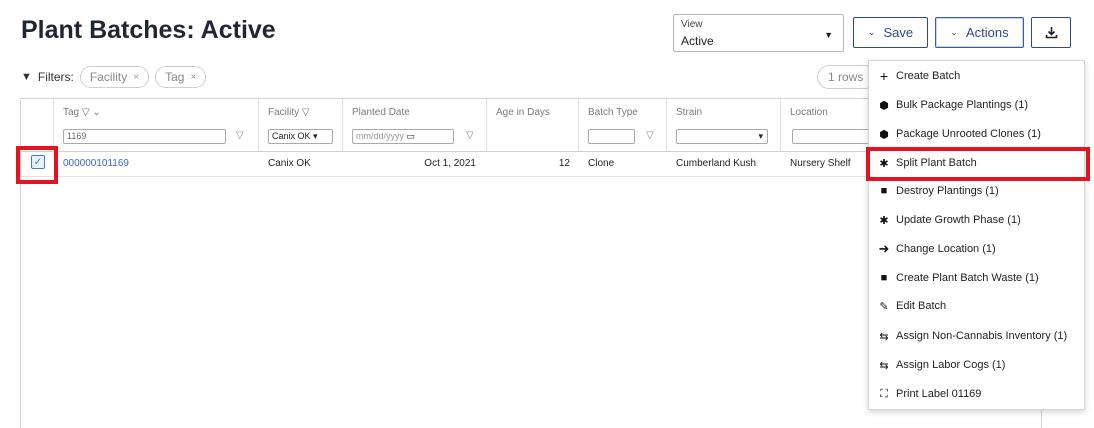 This screenshot has width=1094, height=428. What do you see at coordinates (144, 136) in the screenshot?
I see `tag-filter-input: 1169` at bounding box center [144, 136].